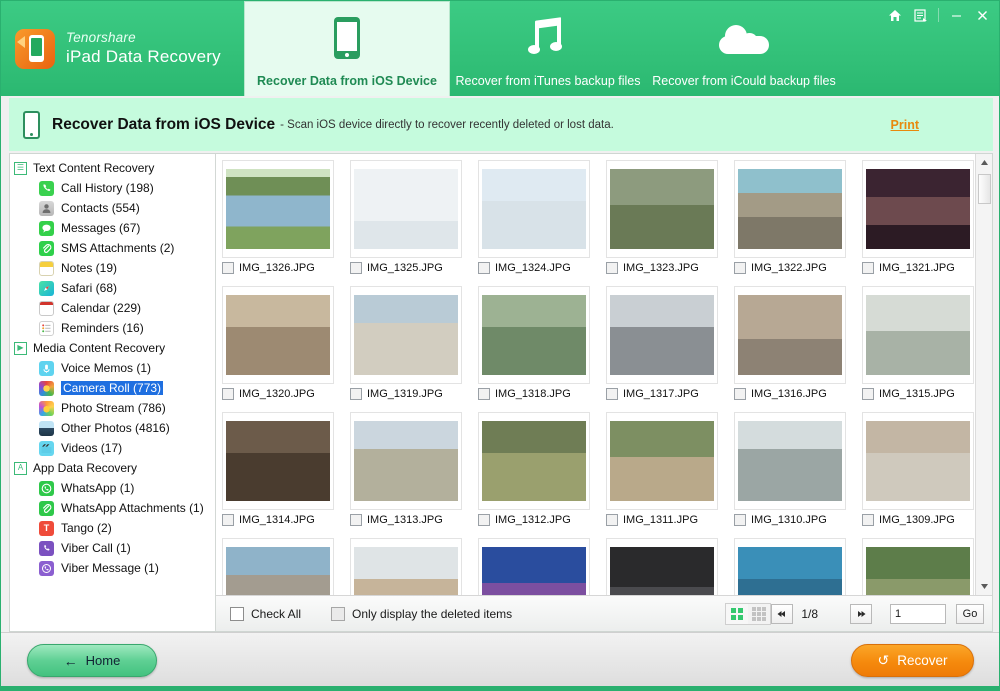  I want to click on previous-page-button, so click(782, 613).